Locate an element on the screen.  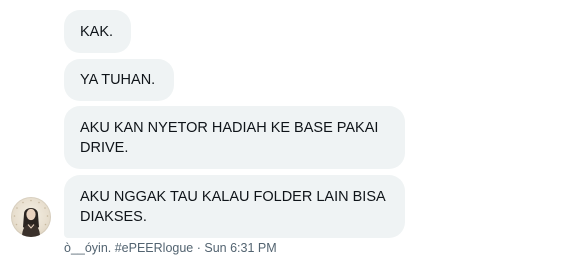
message-text: KAK. is located at coordinates (97, 31).